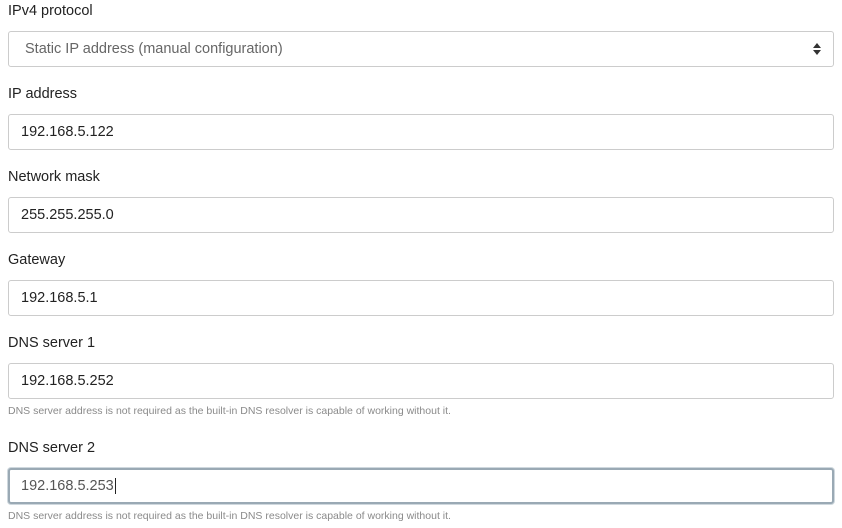  I want to click on network-mask-input: 255.255.255.0, so click(421, 215).